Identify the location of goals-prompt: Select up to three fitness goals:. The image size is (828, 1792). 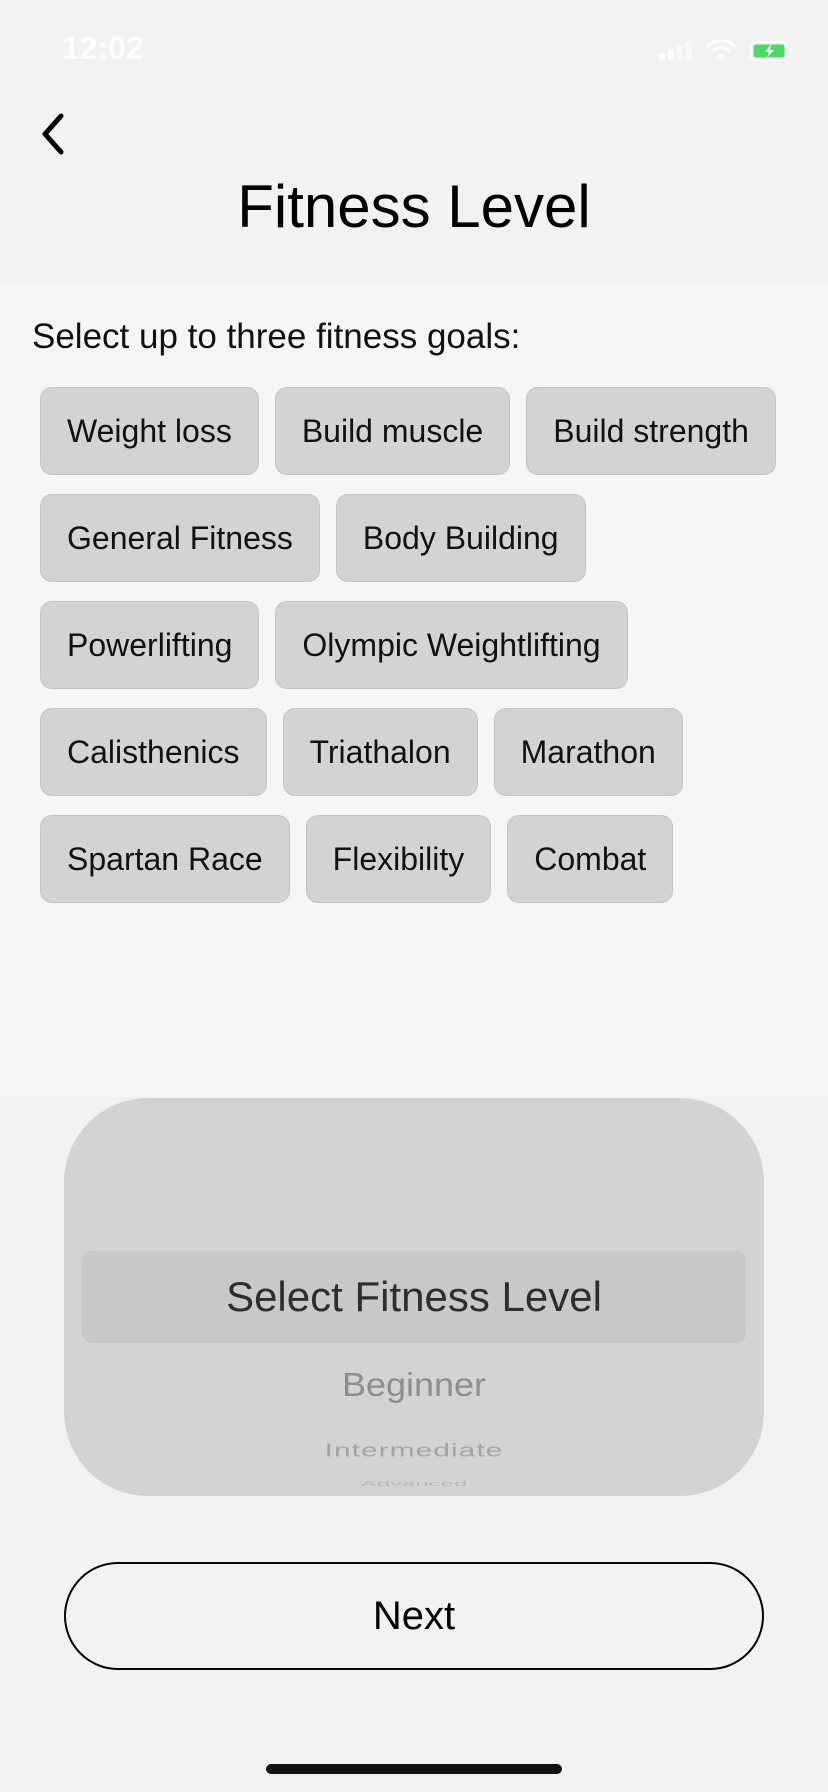
(276, 336).